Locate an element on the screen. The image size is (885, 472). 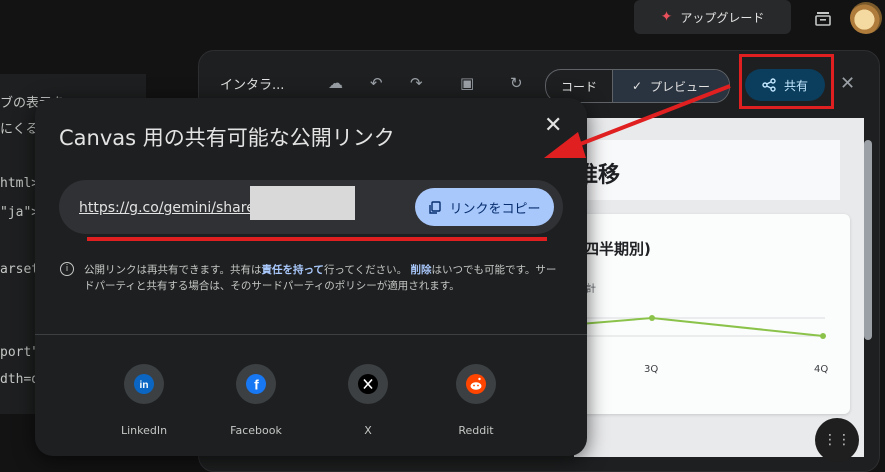
facebook-label: Facebook is located at coordinates (256, 430).